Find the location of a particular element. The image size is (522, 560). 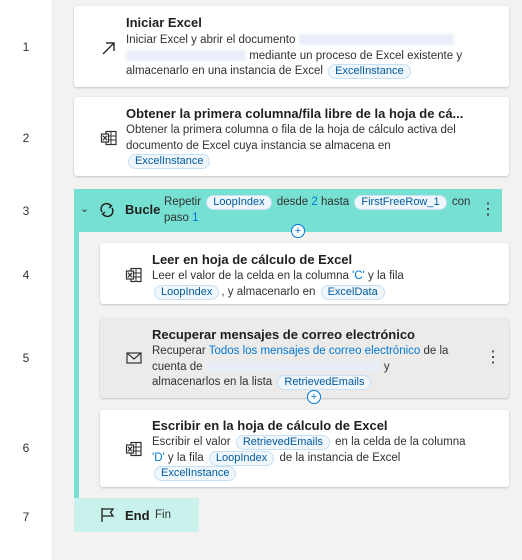

loop-icon is located at coordinates (107, 210).